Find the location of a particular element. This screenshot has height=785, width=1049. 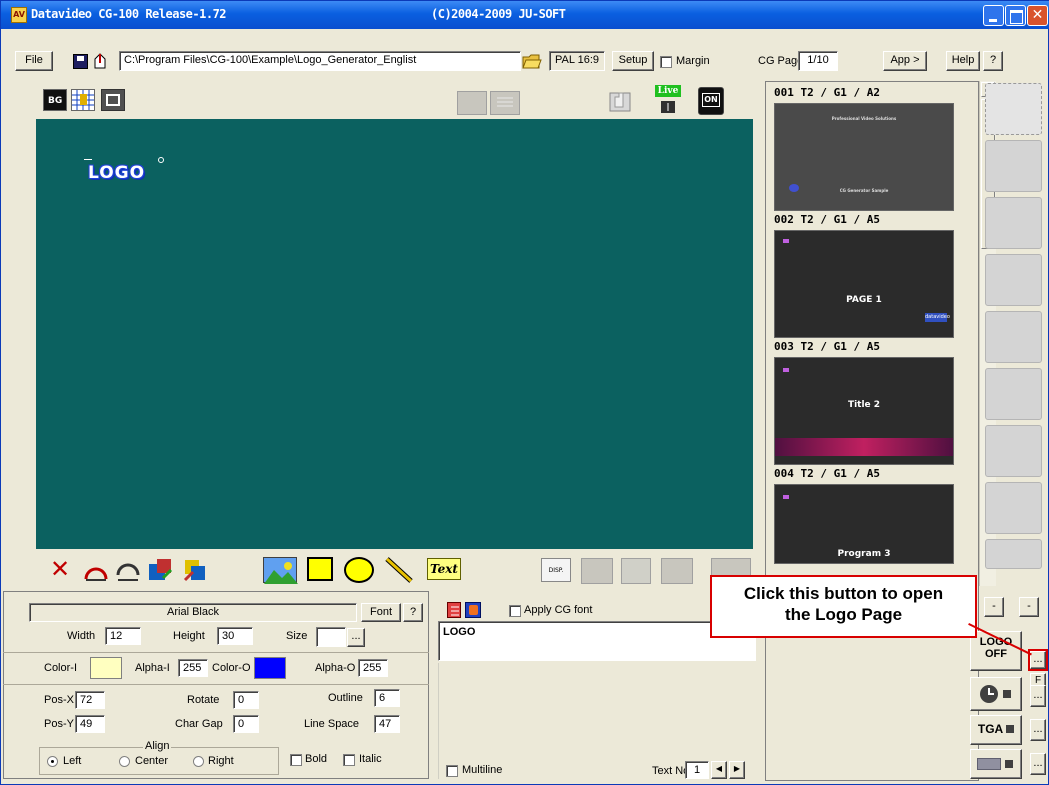

text-lines-icon is located at coordinates (505, 103).